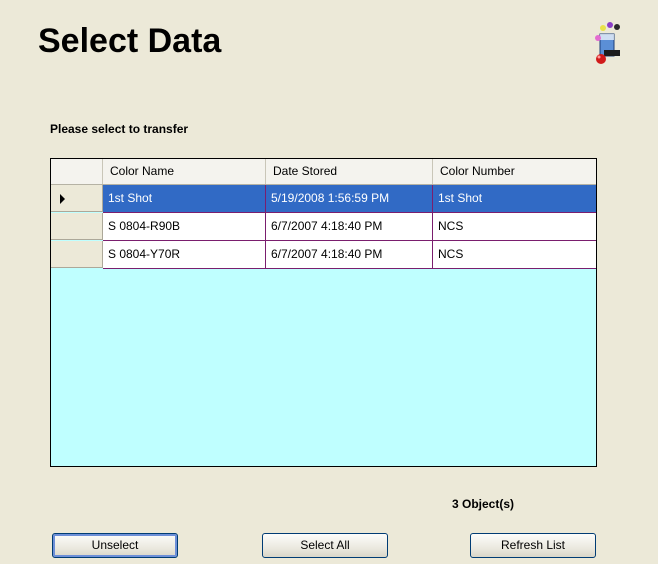  I want to click on column-header-color-name: Color Name, so click(184, 171).